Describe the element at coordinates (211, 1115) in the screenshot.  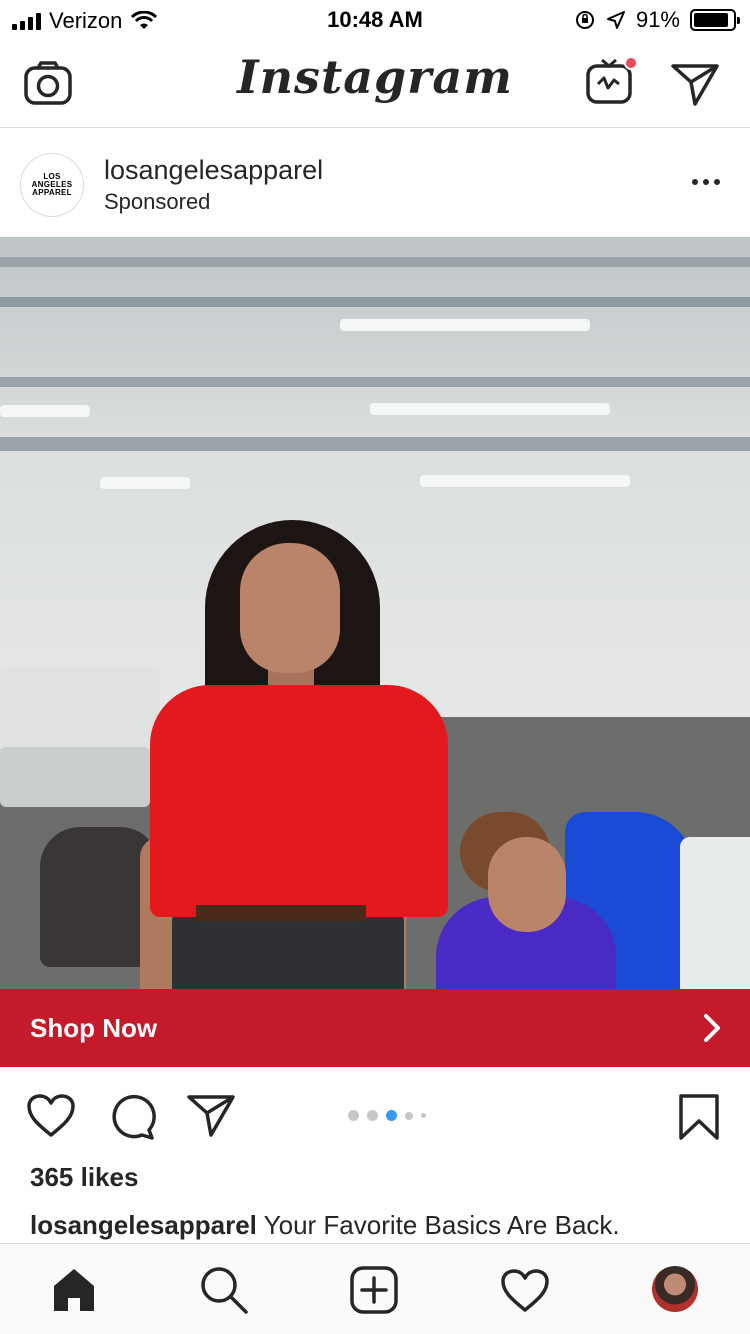
I see `share-icon` at that location.